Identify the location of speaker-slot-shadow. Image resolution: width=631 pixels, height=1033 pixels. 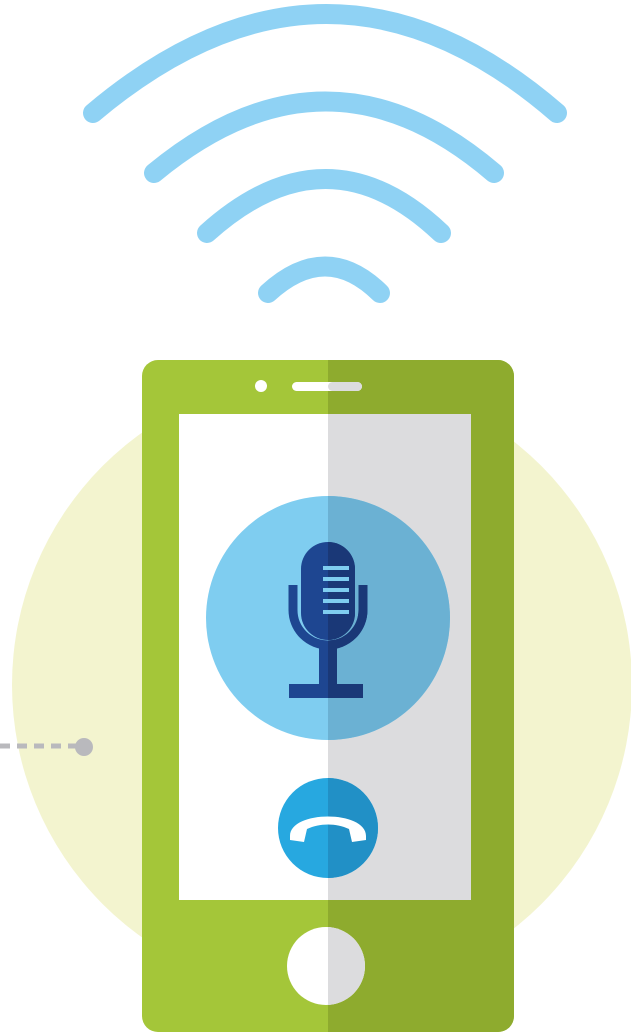
(345, 386).